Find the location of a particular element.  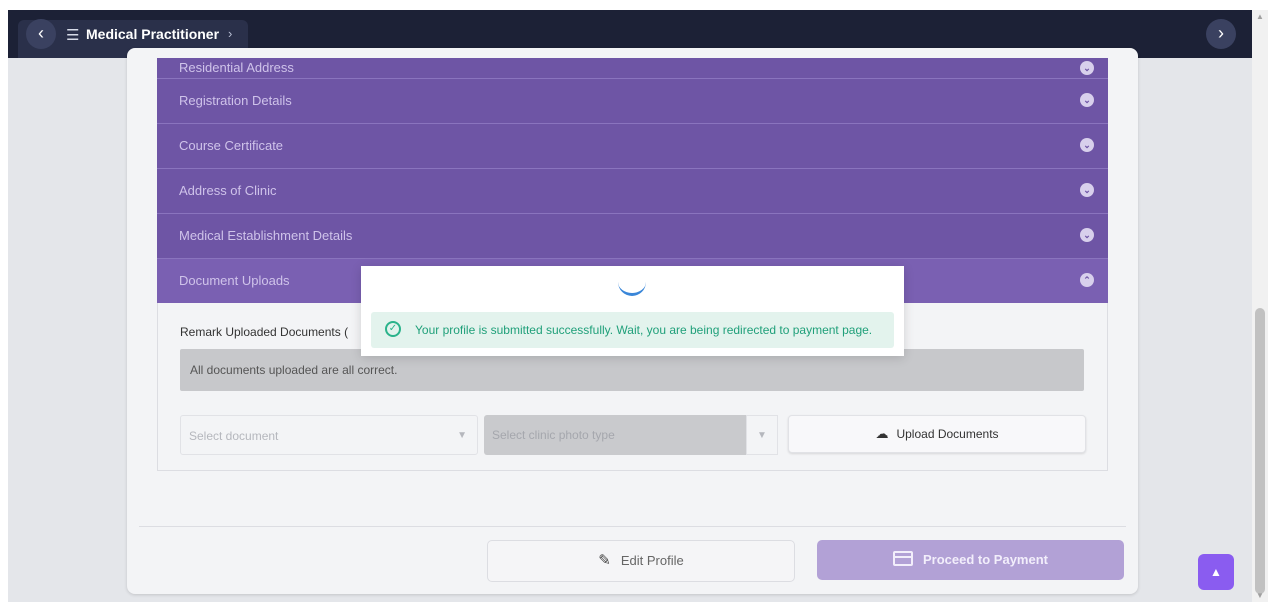

select-clinic-photo-type-dropdown: Select clinic photo type is located at coordinates (615, 435).